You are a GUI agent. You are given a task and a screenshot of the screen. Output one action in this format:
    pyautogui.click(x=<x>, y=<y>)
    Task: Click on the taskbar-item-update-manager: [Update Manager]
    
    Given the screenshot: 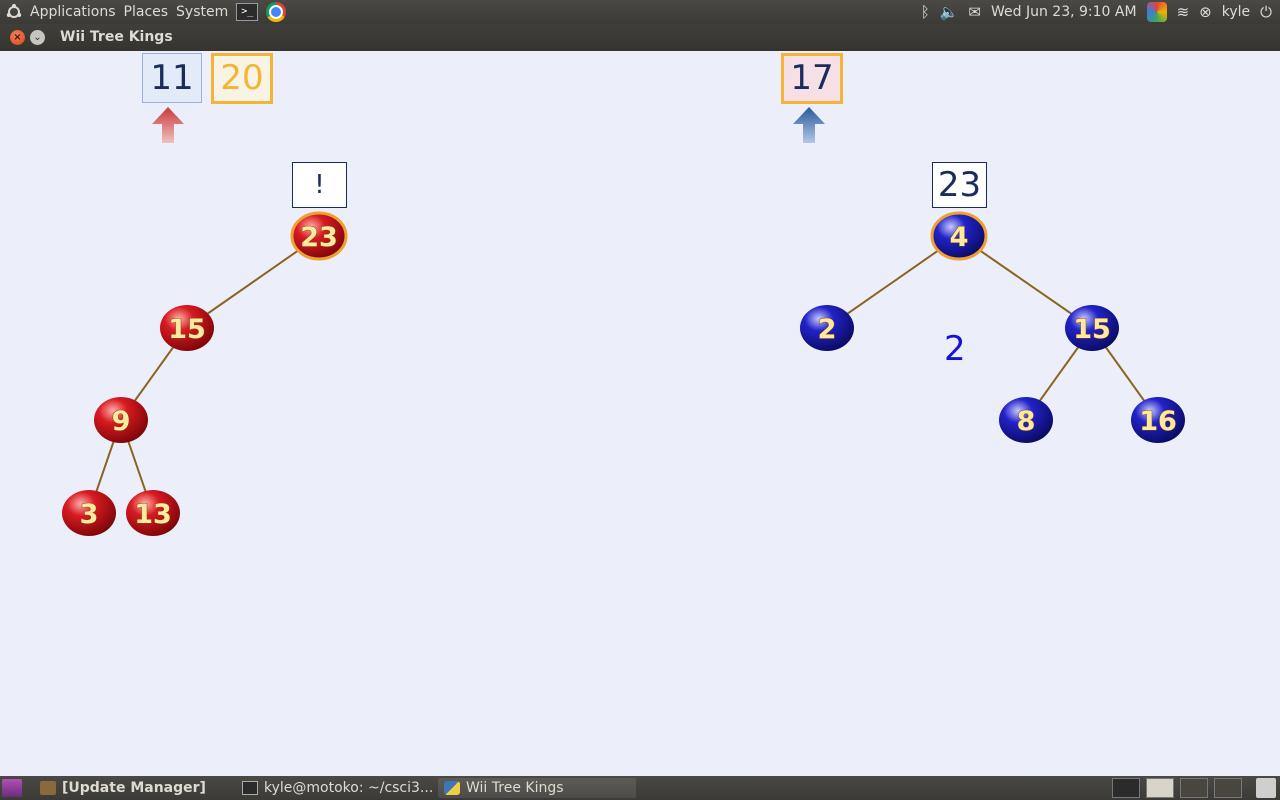 What is the action you would take?
    pyautogui.click(x=133, y=788)
    